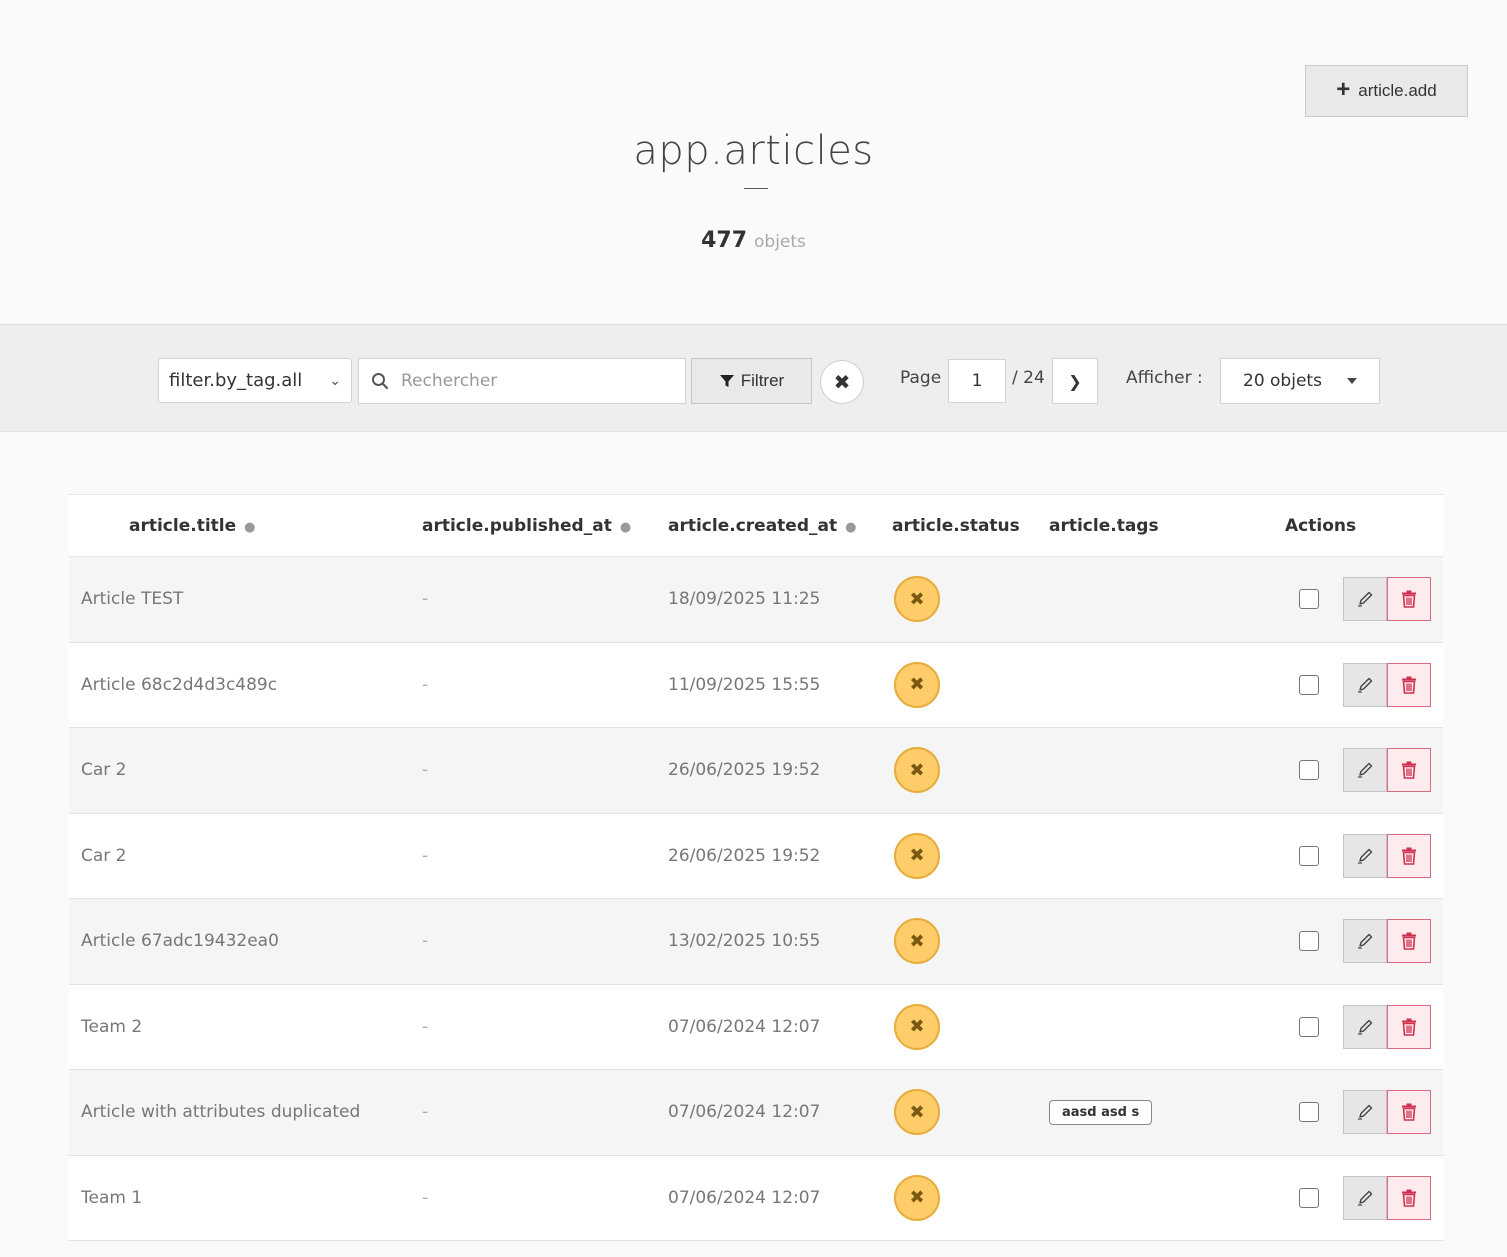  I want to click on search-box, so click(522, 381).